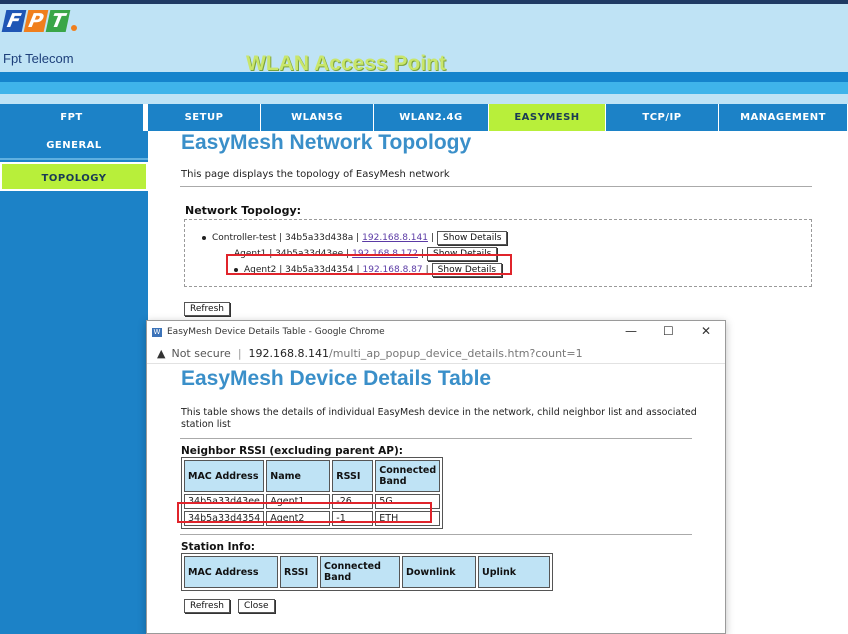  What do you see at coordinates (286, 238) in the screenshot?
I see `node-label: Controller-test | 34b5a33d438a |` at bounding box center [286, 238].